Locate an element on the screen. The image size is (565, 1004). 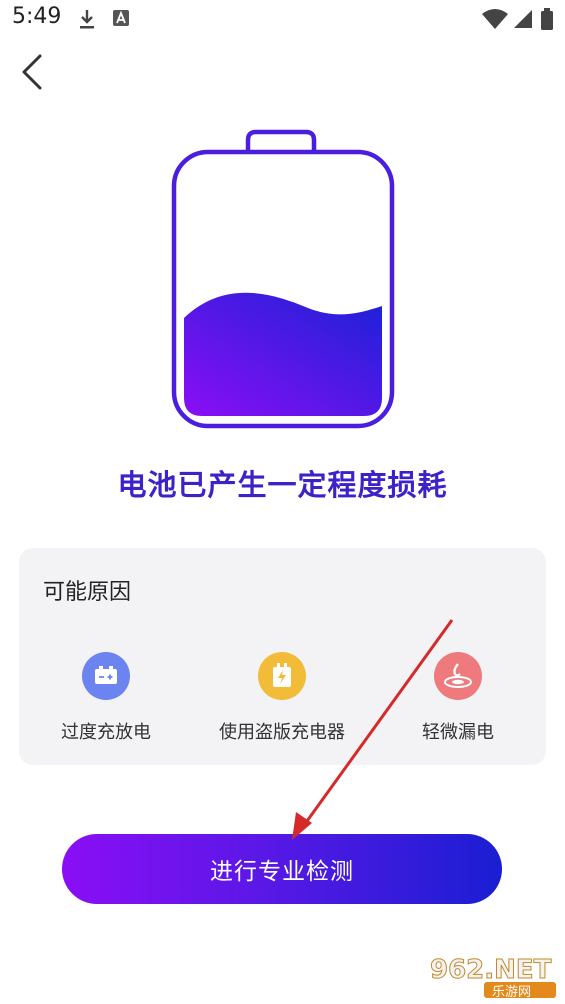
site-watermark: 962.NET 乐游网 is located at coordinates (493, 975).